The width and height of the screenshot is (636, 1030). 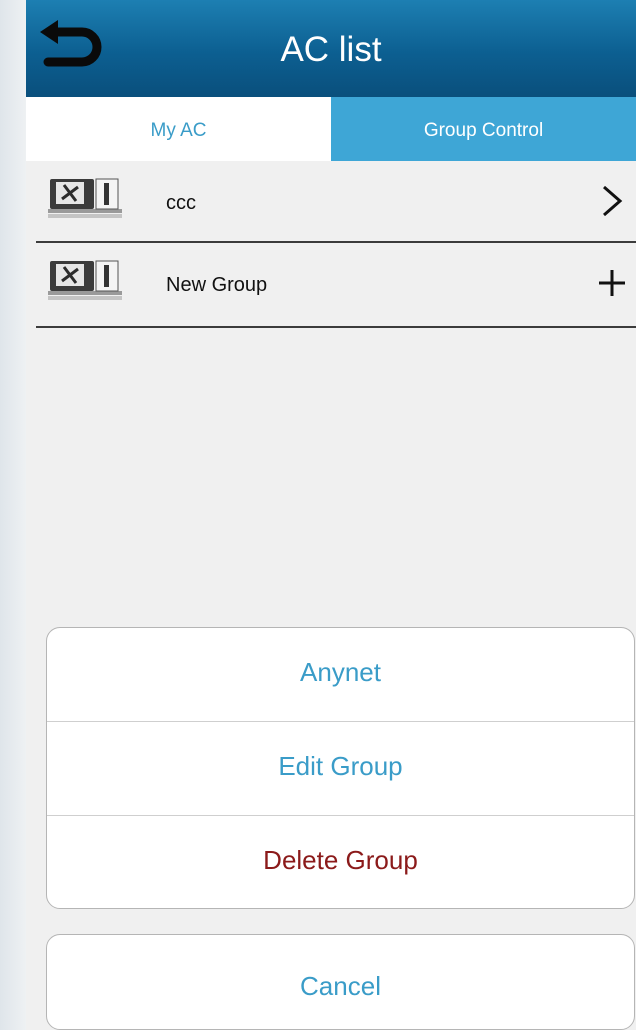 I want to click on cancel-button: Cancel, so click(x=340, y=982).